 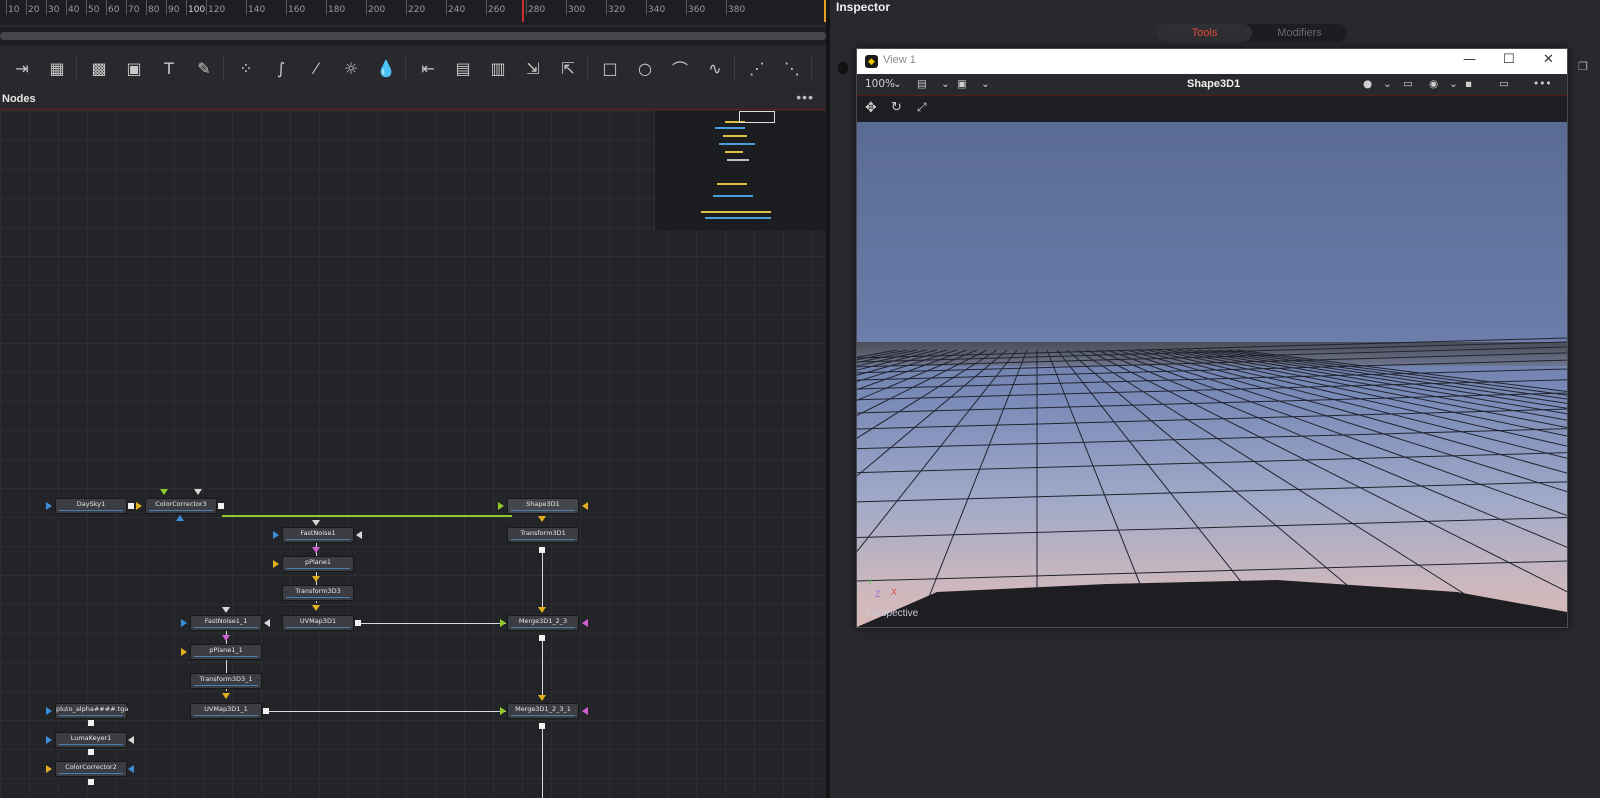 What do you see at coordinates (413, 36) in the screenshot?
I see `timeline-scrollbar` at bounding box center [413, 36].